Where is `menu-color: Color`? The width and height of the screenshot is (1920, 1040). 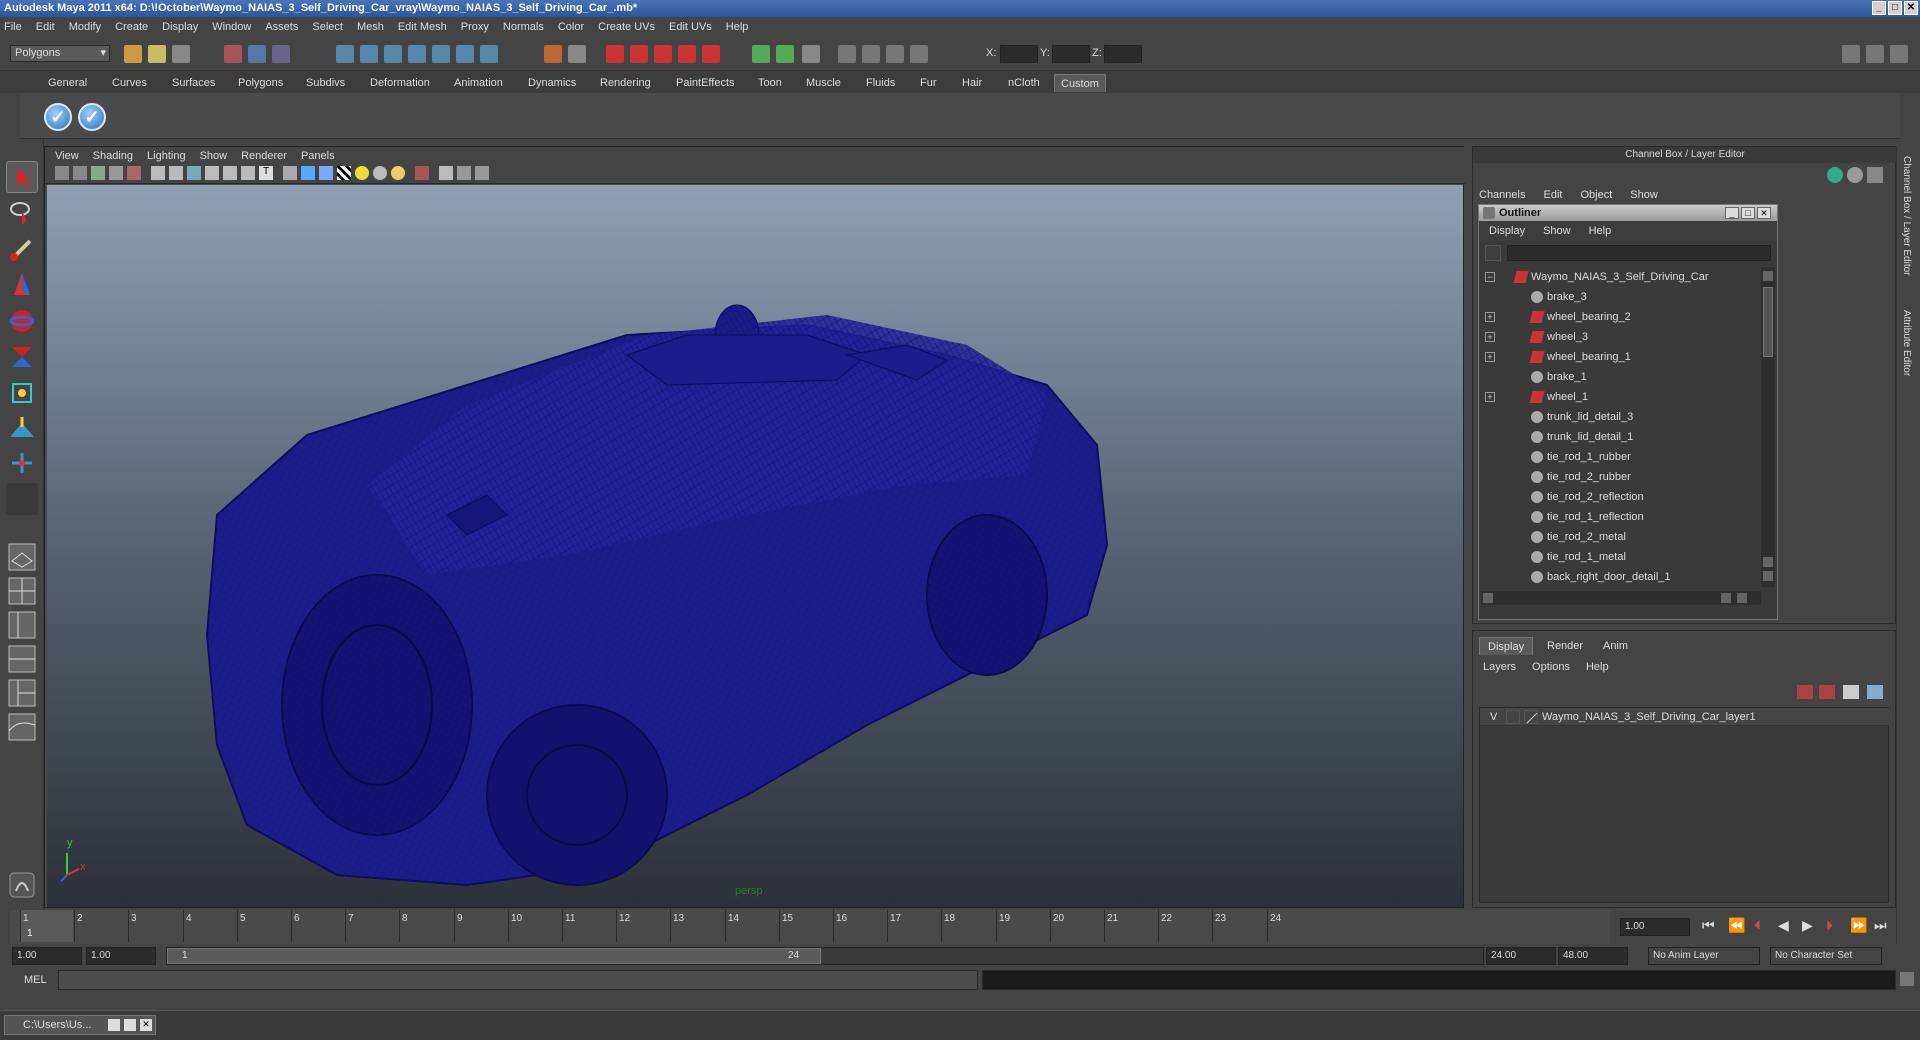
menu-color: Color is located at coordinates (571, 27).